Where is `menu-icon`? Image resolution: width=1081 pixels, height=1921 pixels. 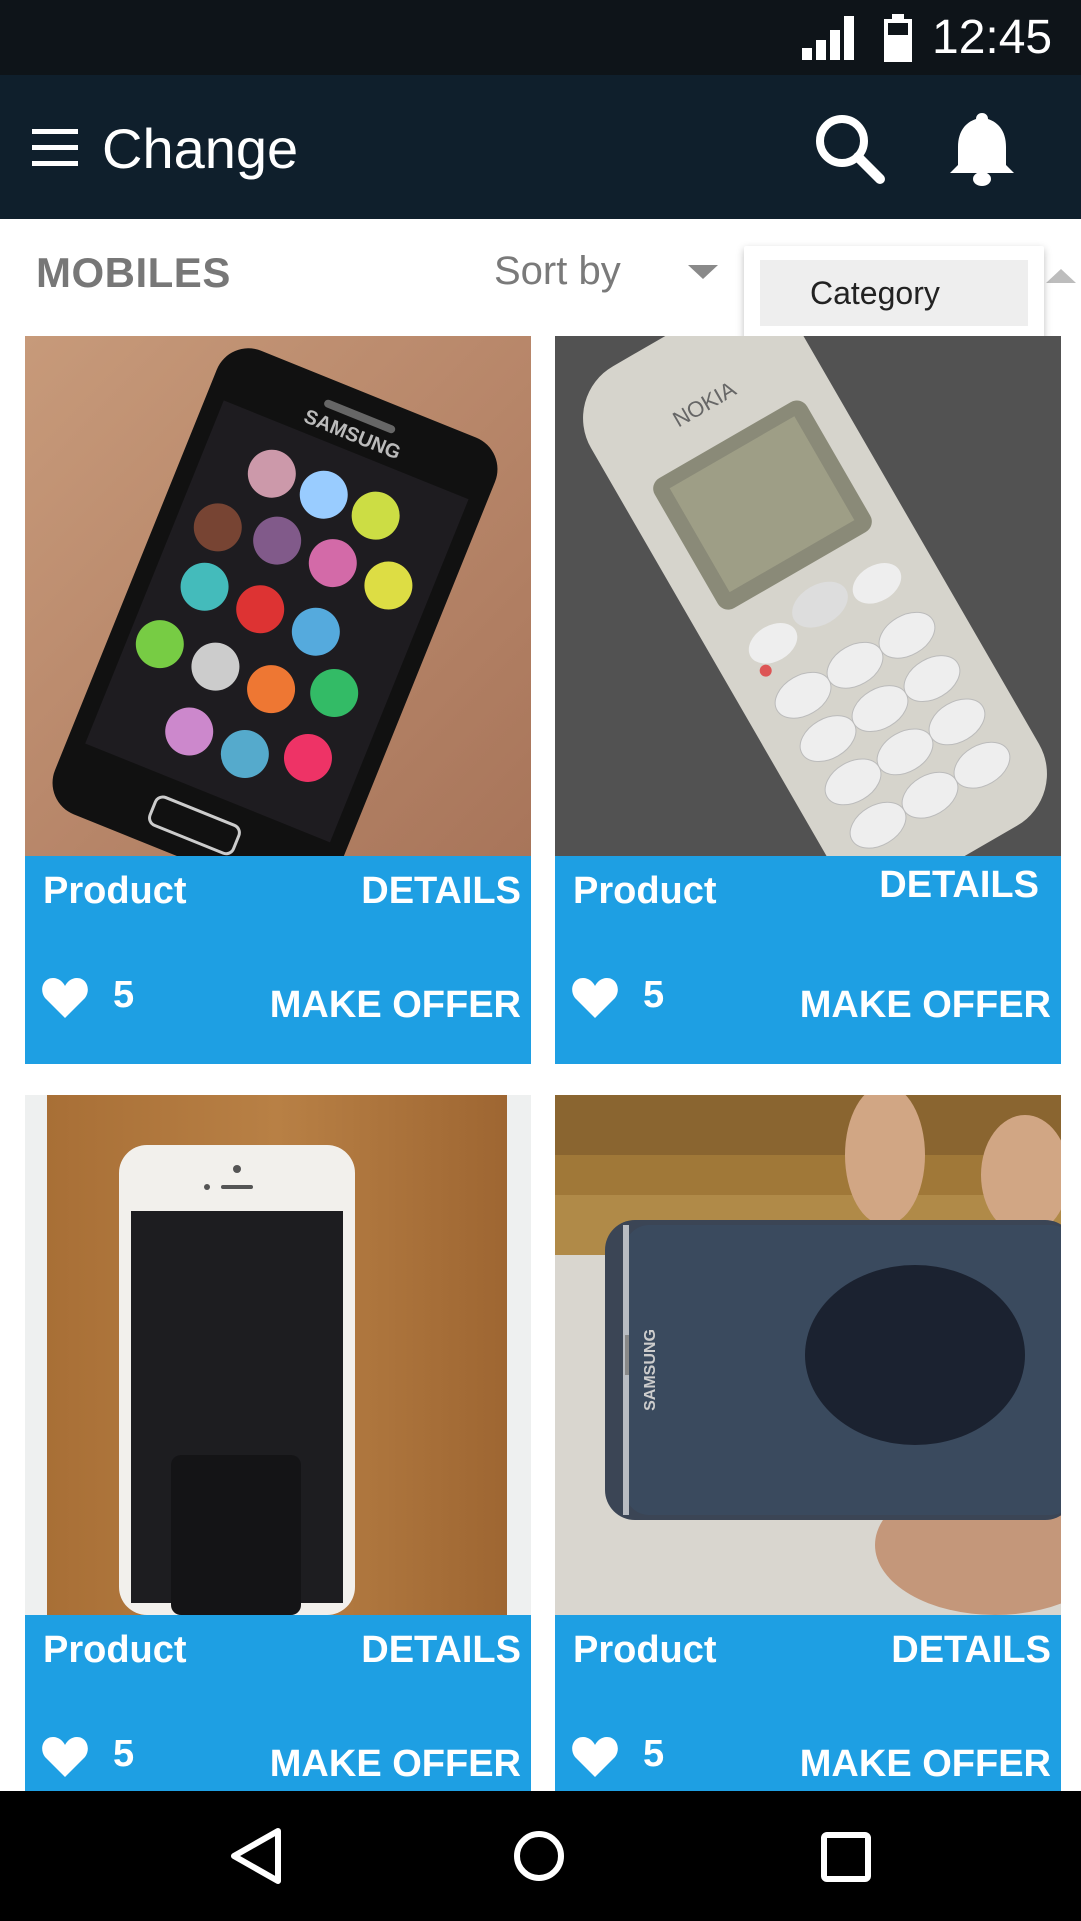 menu-icon is located at coordinates (56, 148).